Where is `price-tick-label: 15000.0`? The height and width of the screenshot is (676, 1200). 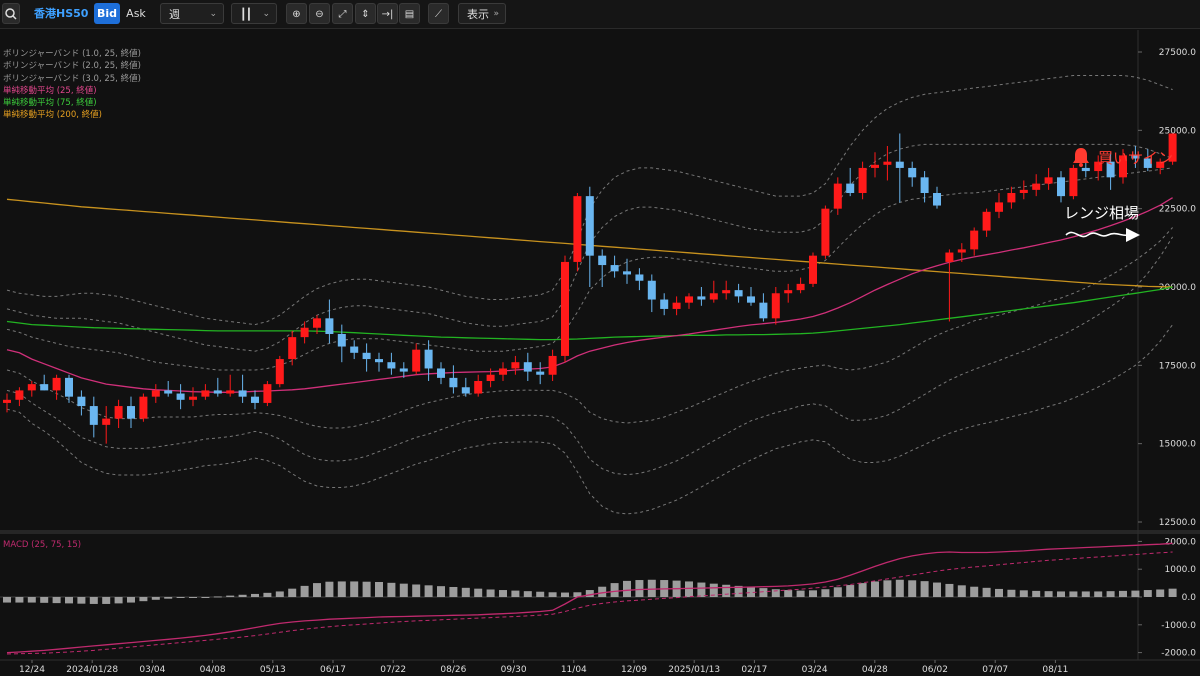 price-tick-label: 15000.0 is located at coordinates (1177, 445).